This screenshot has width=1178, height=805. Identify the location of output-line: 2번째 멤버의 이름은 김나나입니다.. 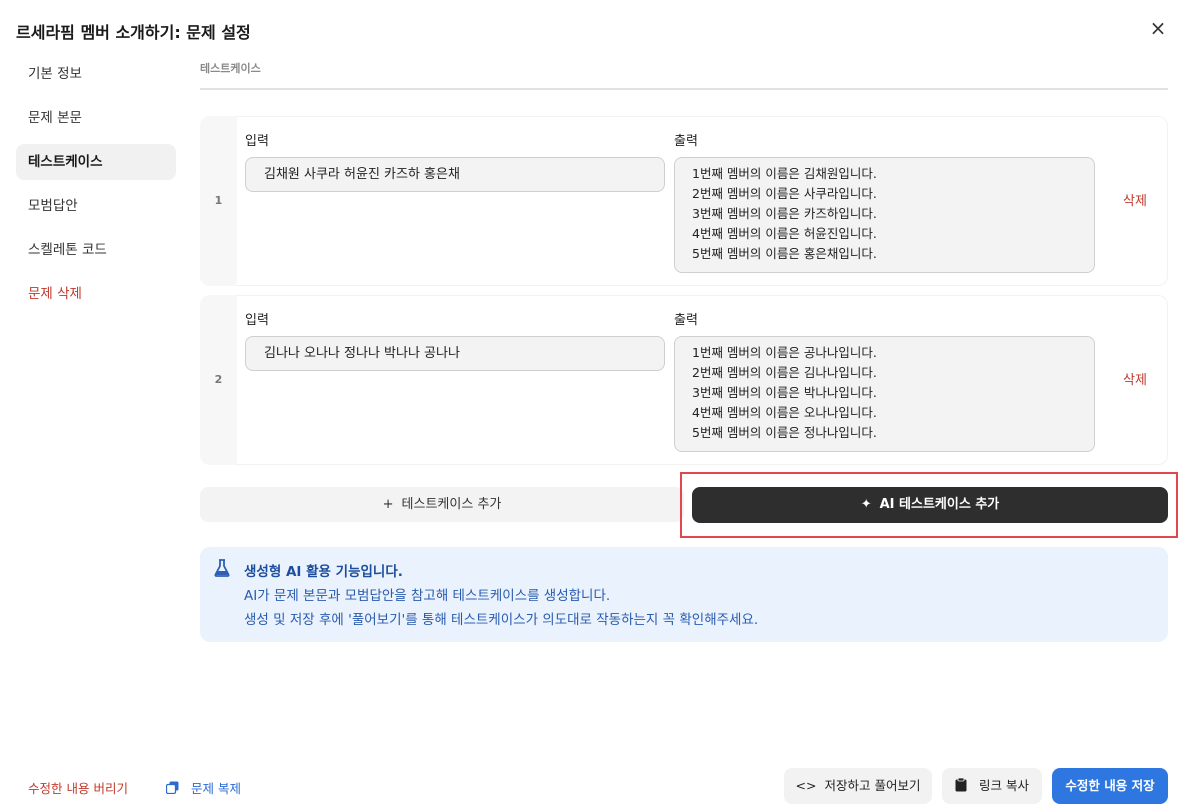
(784, 372).